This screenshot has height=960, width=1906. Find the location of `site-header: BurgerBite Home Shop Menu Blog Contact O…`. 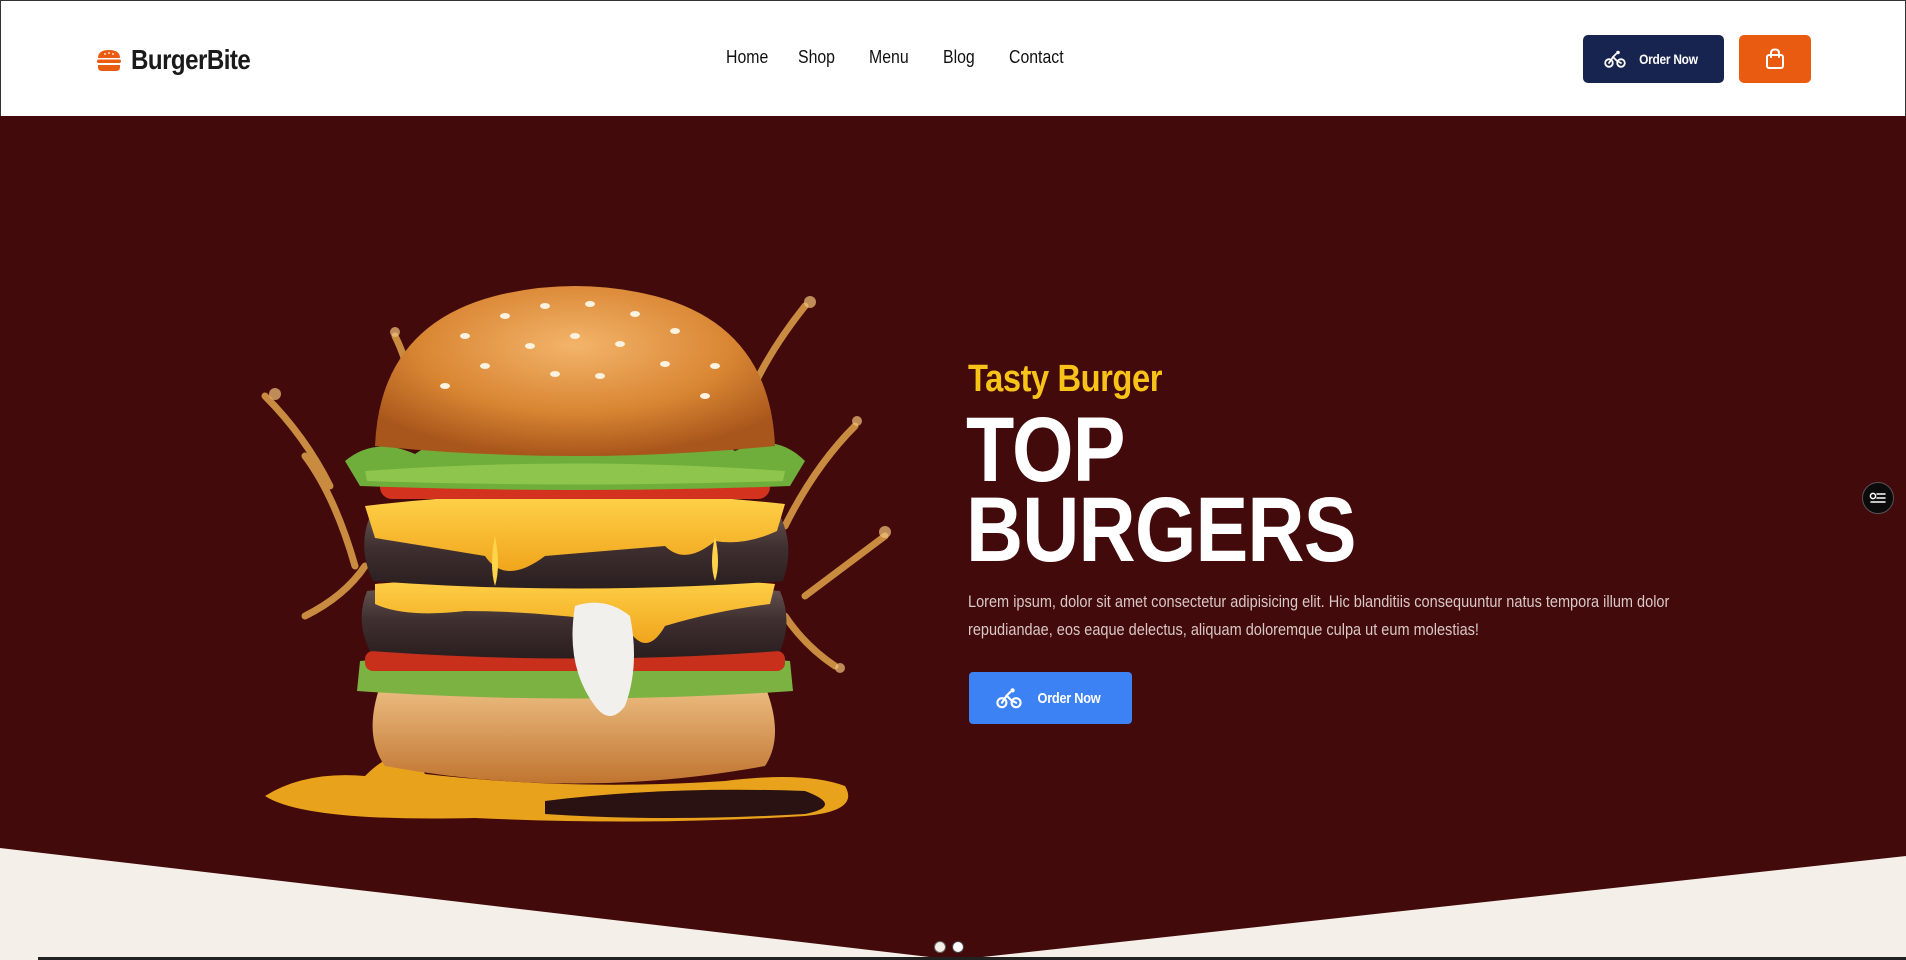

site-header: BurgerBite Home Shop Menu Blog Contact O… is located at coordinates (953, 58).